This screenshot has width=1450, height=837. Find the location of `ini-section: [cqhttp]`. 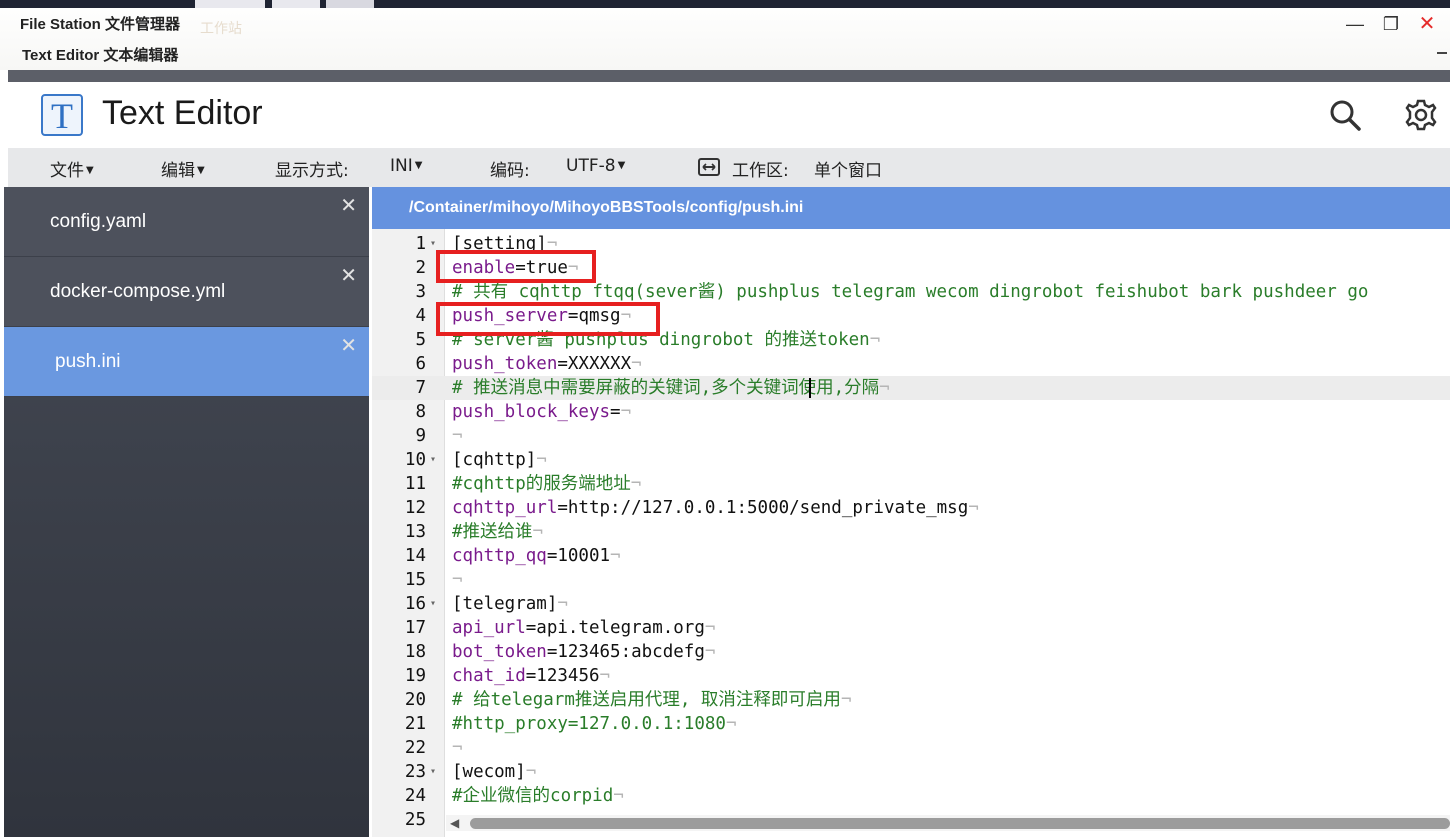

ini-section: [cqhttp] is located at coordinates (494, 460).